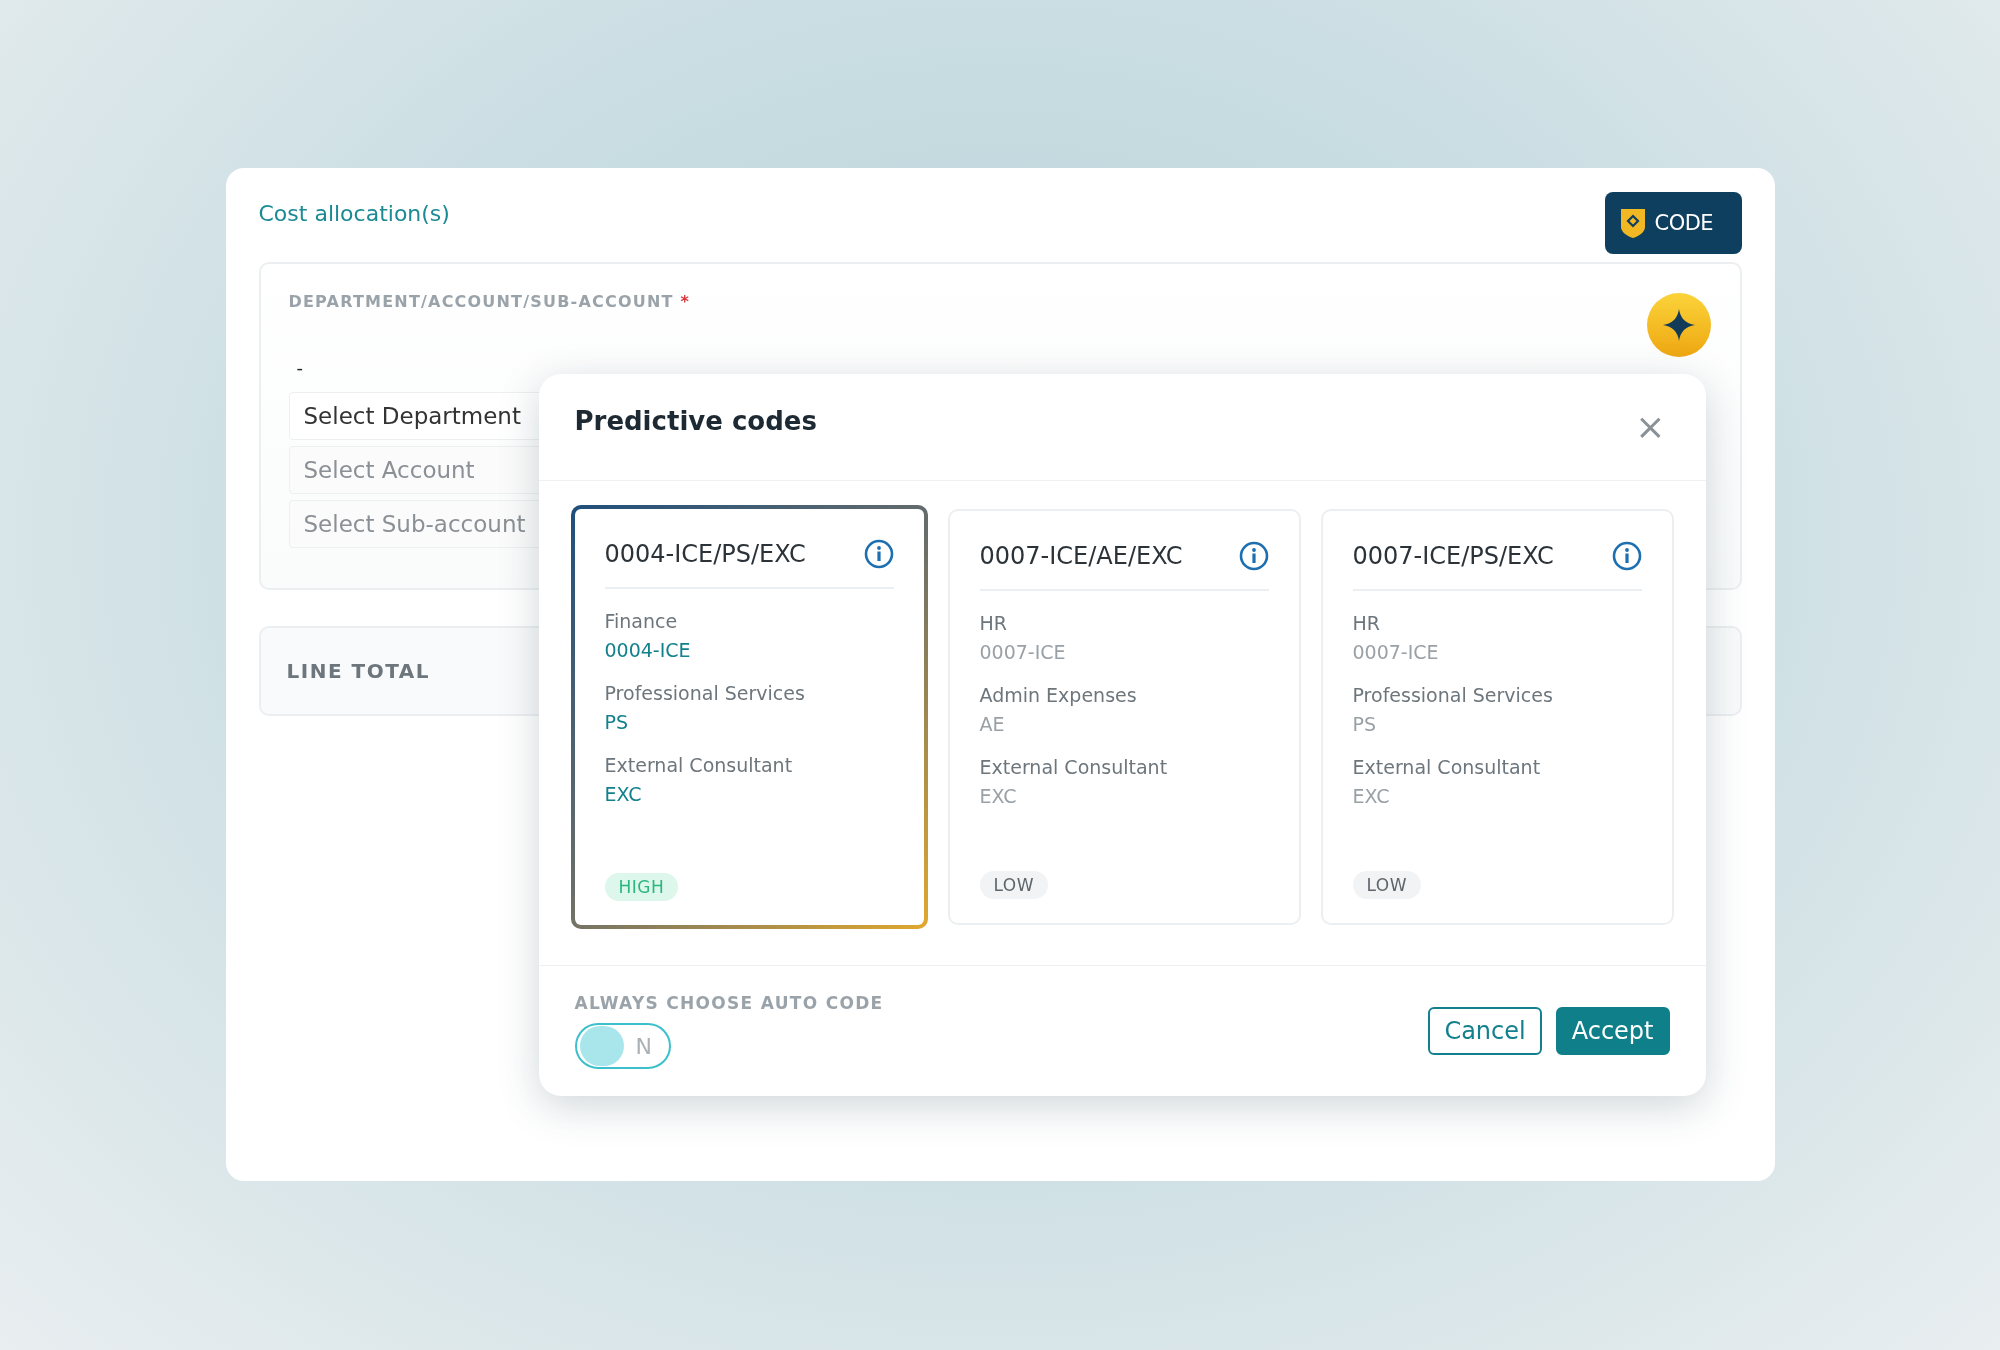 This screenshot has height=1350, width=2000. I want to click on dialog-title: Predictive codes, so click(695, 421).